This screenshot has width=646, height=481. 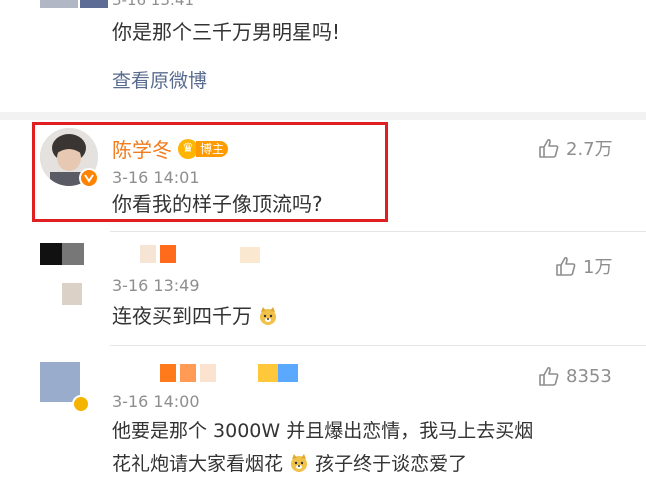 I want to click on like-button: 2.7万, so click(x=575, y=148).